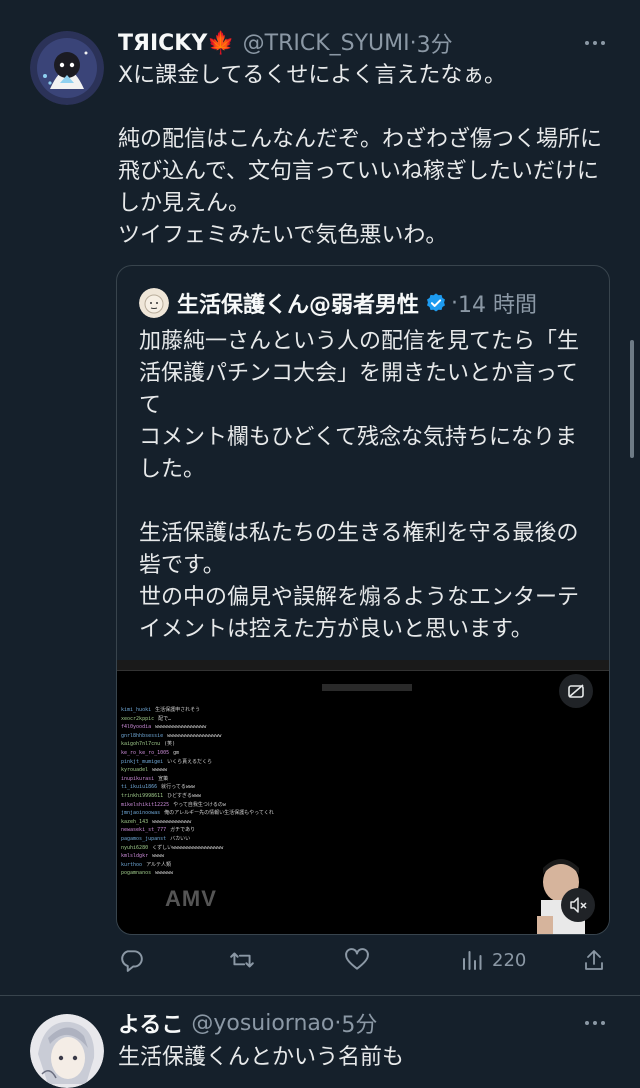  Describe the element at coordinates (271, 779) in the screenshot. I see `chat-line: inupikurasi 宣策` at that location.